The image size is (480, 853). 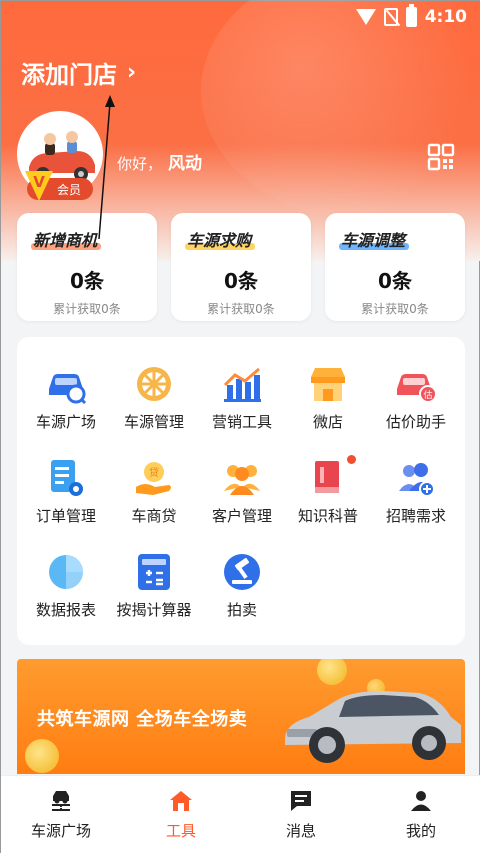 What do you see at coordinates (69, 75) in the screenshot?
I see `add-store-label: 添加门店` at bounding box center [69, 75].